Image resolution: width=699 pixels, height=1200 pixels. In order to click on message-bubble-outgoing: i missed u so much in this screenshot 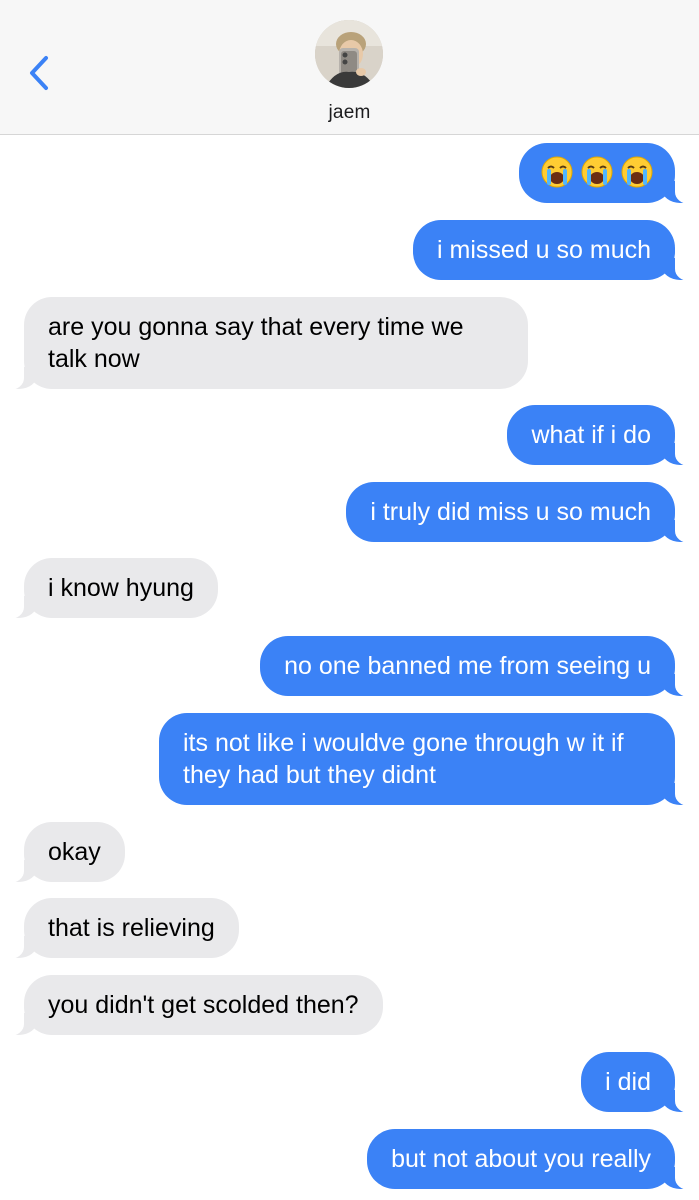, I will do `click(556, 250)`.